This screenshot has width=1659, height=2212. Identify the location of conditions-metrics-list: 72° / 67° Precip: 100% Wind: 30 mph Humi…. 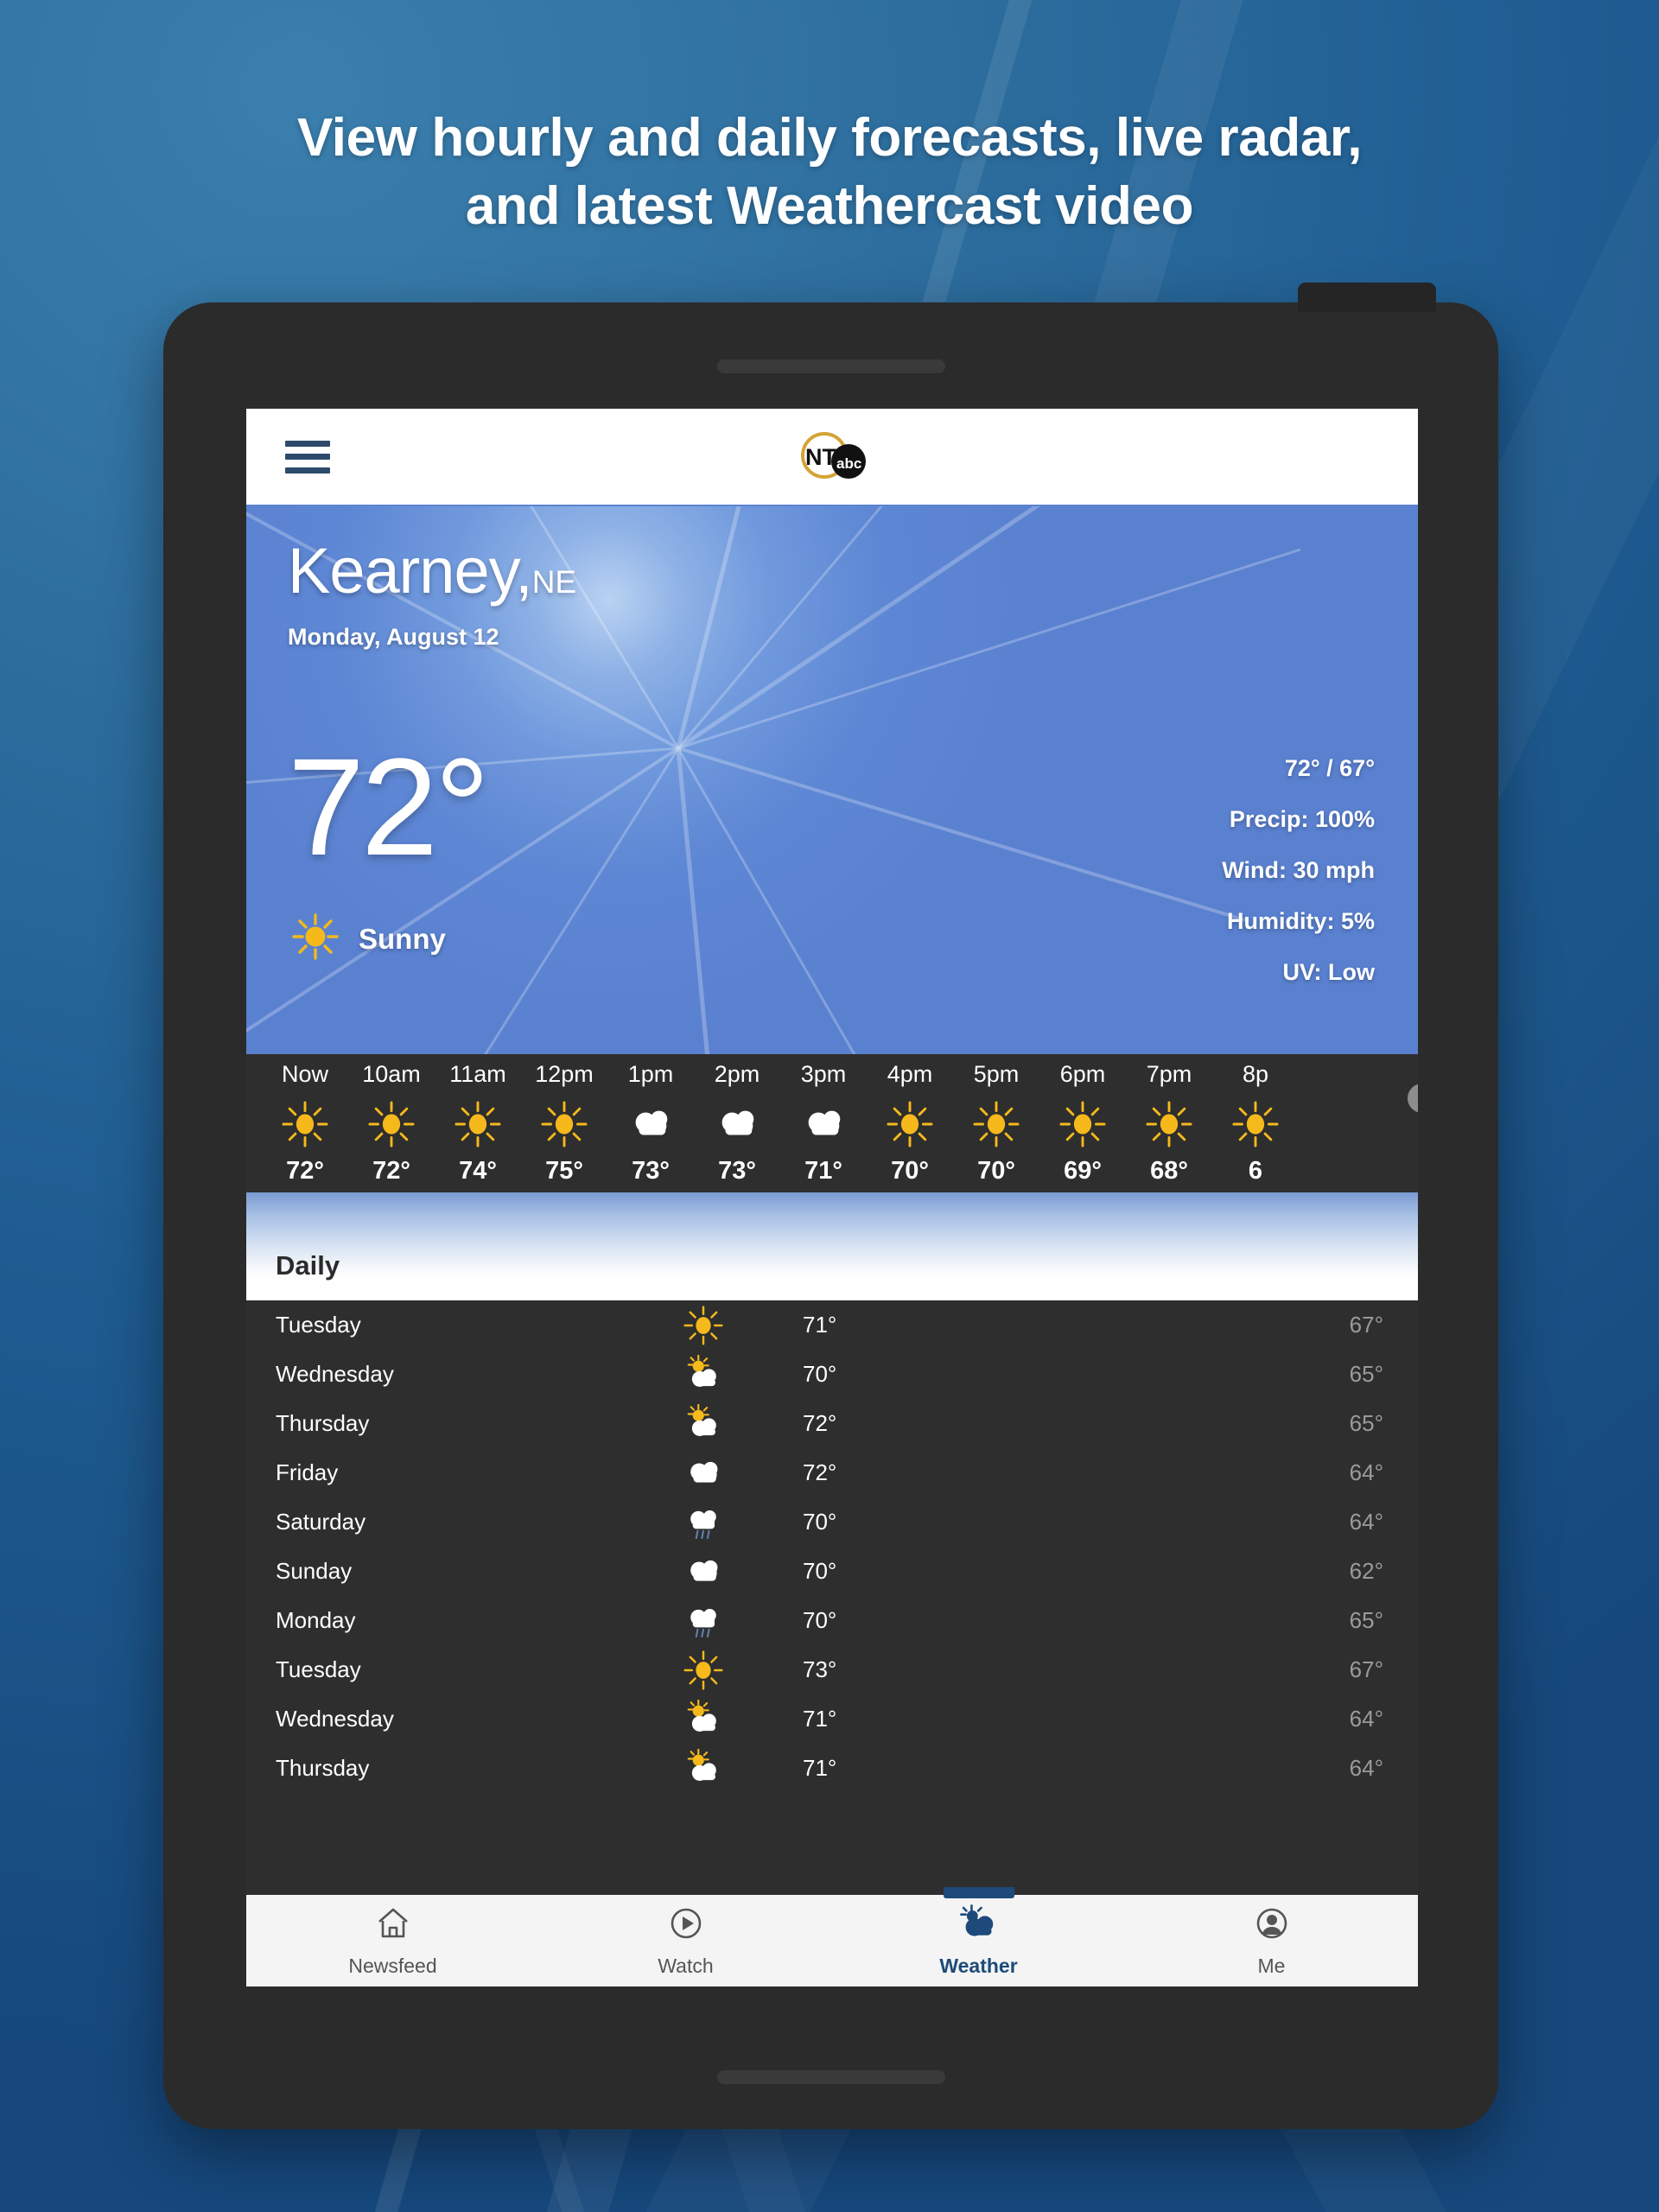
(1298, 870).